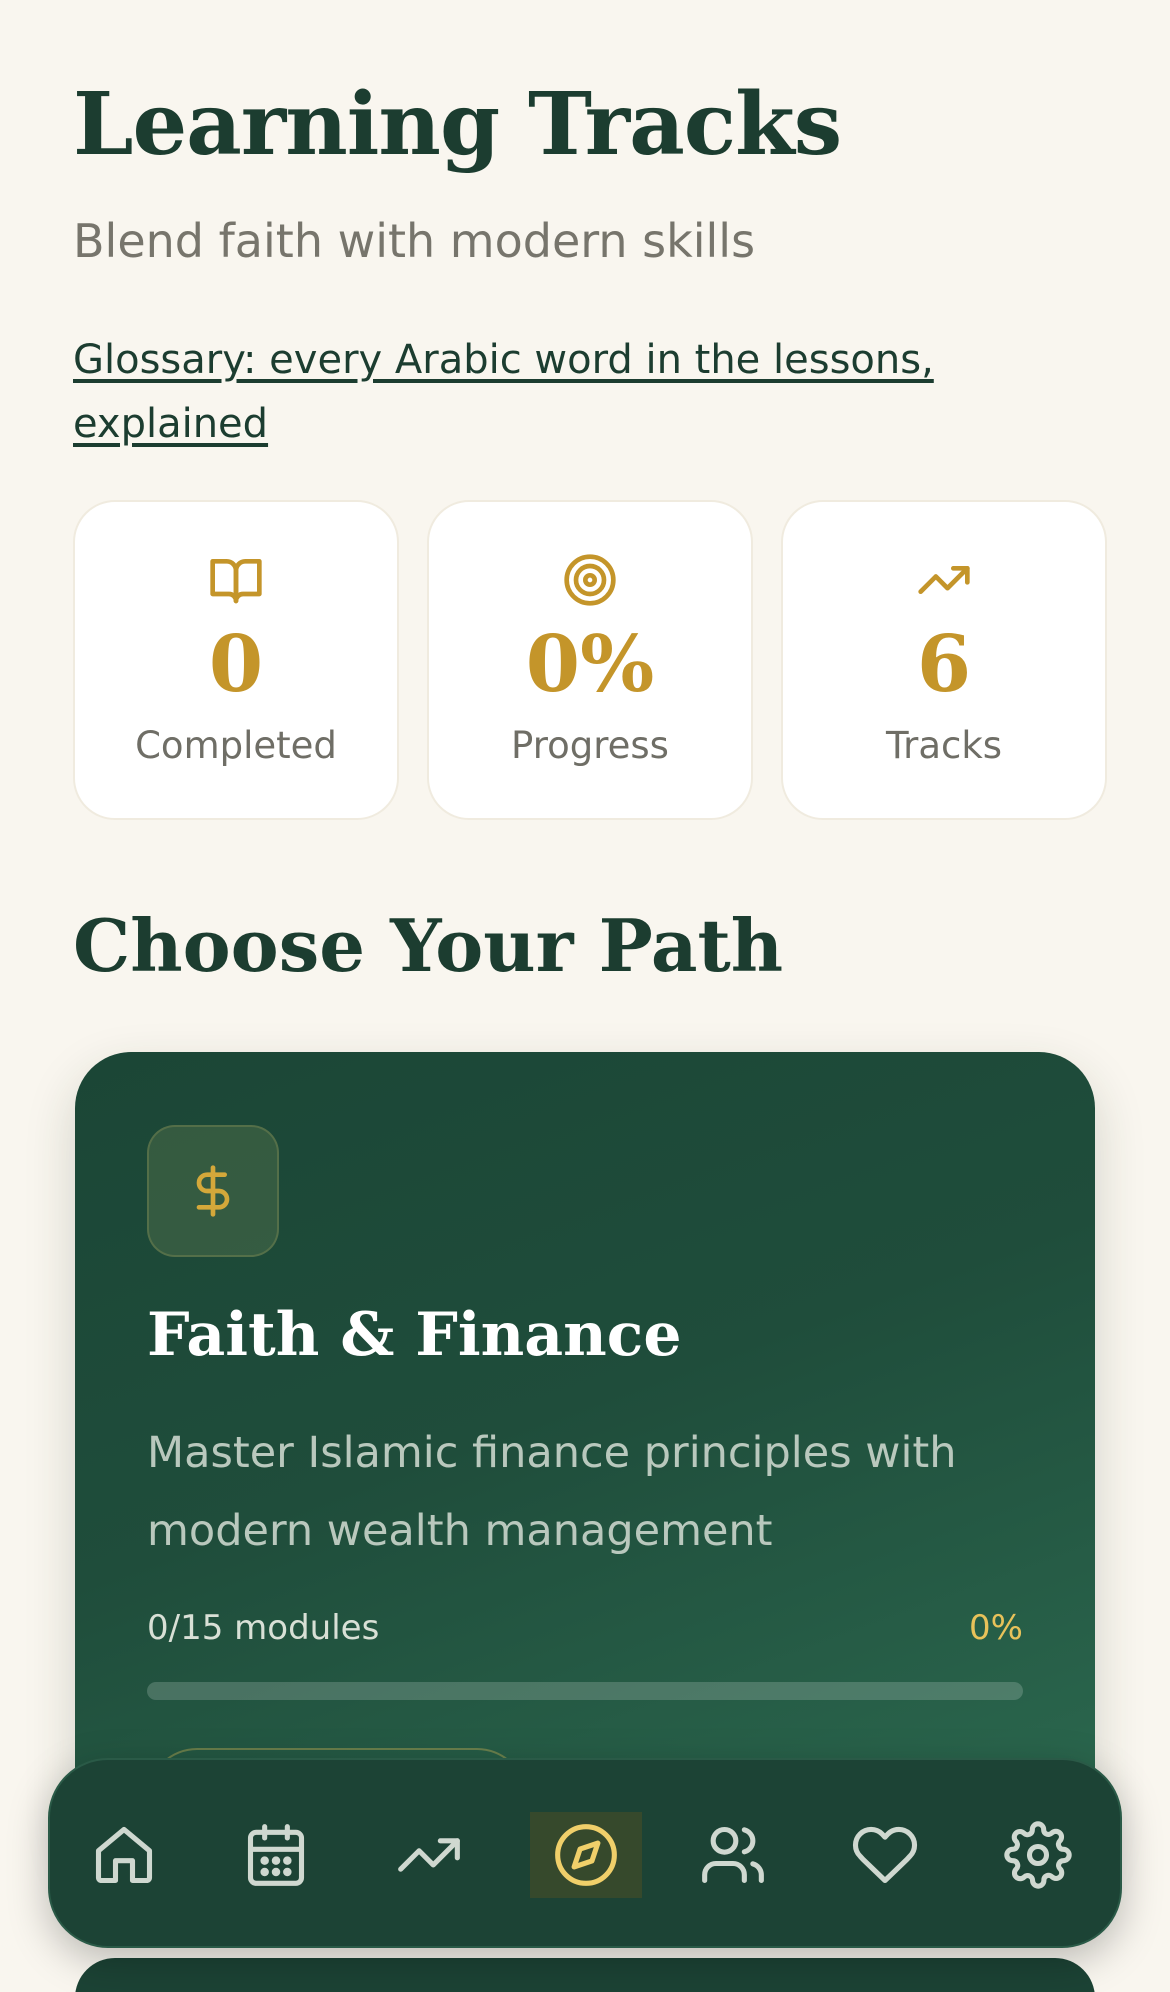 The height and width of the screenshot is (1992, 1170). What do you see at coordinates (236, 580) in the screenshot?
I see `book-open-icon` at bounding box center [236, 580].